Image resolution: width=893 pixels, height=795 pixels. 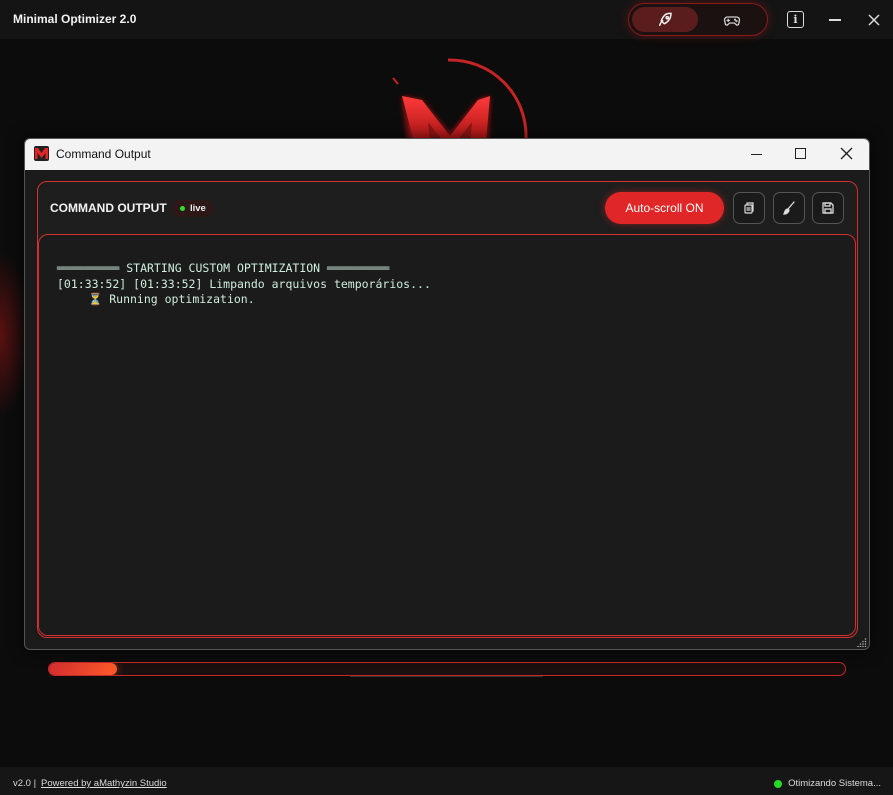 I want to click on info-button: i, so click(x=795, y=19).